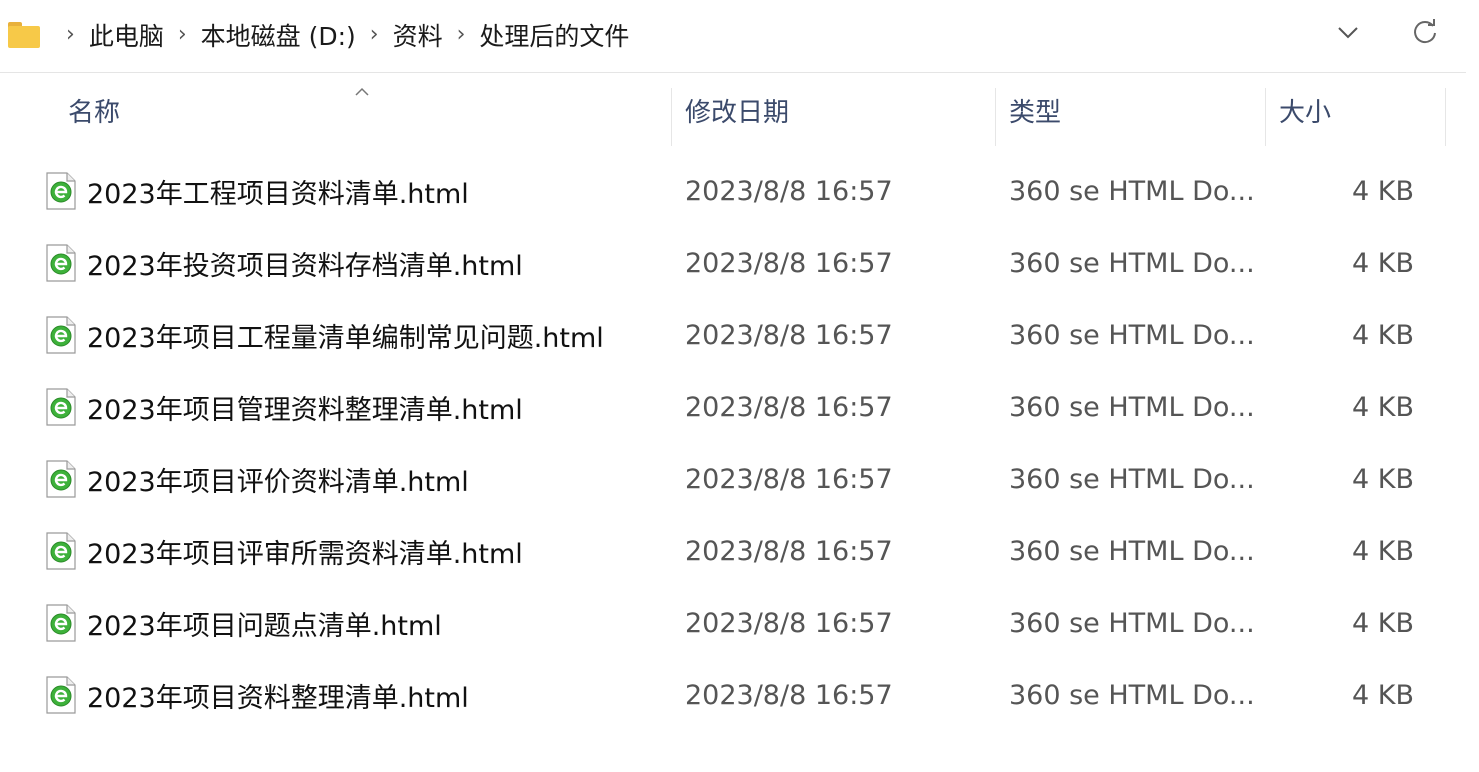 This screenshot has width=1479, height=772. Describe the element at coordinates (1348, 32) in the screenshot. I see `chevron-down-icon` at that location.